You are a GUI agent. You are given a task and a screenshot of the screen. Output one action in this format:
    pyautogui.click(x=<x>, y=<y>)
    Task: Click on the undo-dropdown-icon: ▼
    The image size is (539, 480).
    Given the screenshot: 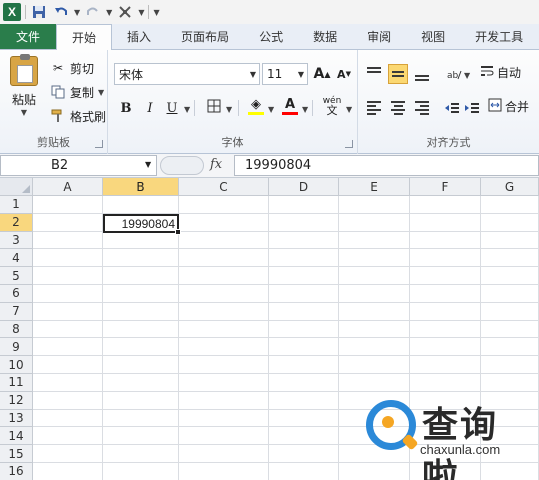 What is the action you would take?
    pyautogui.click(x=77, y=12)
    